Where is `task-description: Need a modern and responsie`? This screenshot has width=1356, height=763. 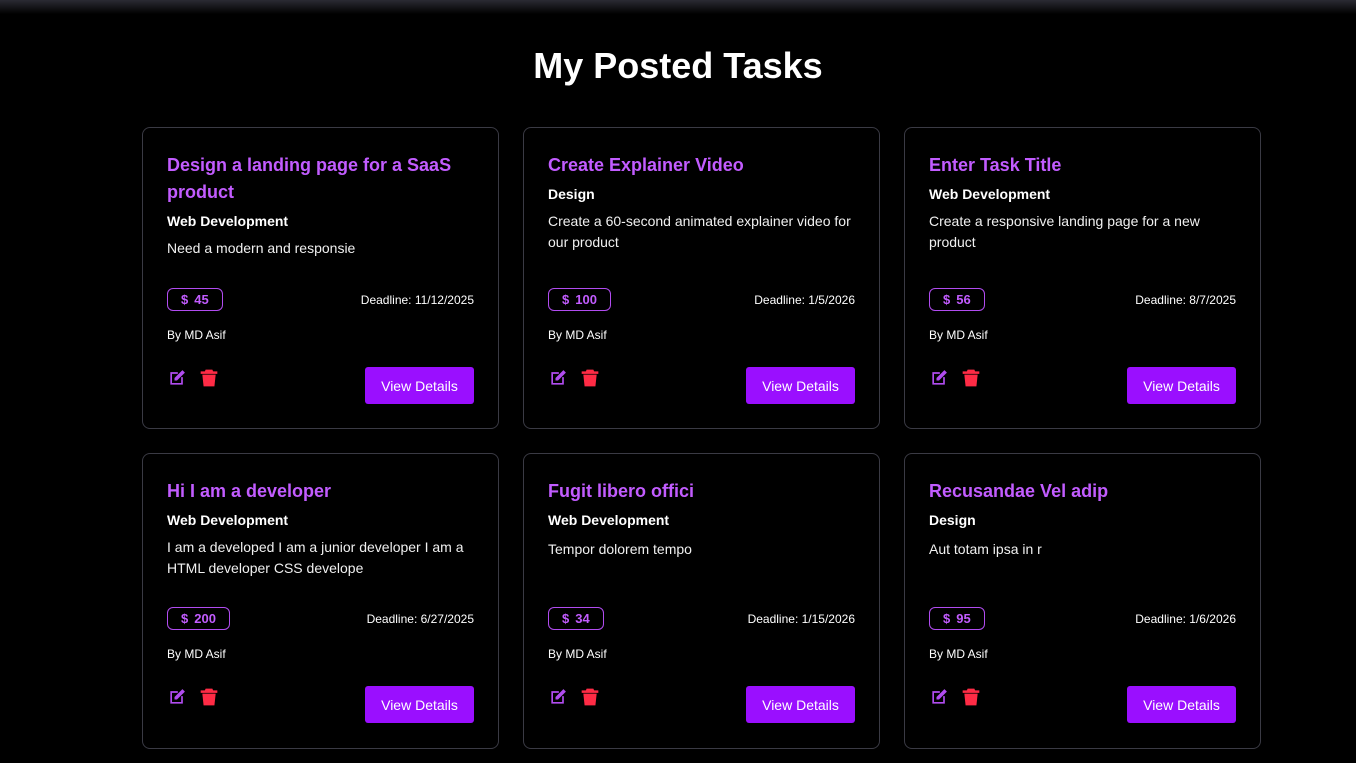 task-description: Need a modern and responsie is located at coordinates (261, 248).